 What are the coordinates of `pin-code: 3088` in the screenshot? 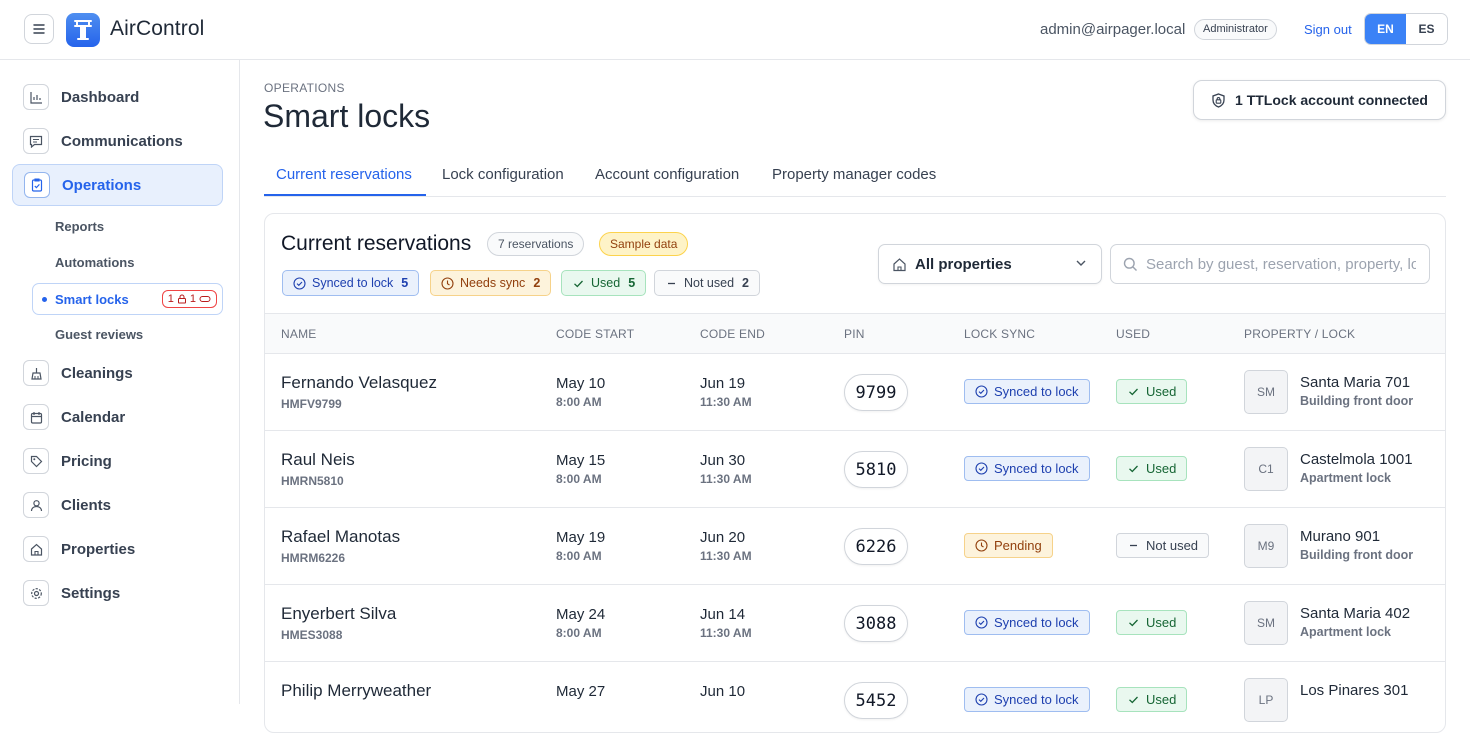 It's located at (876, 623).